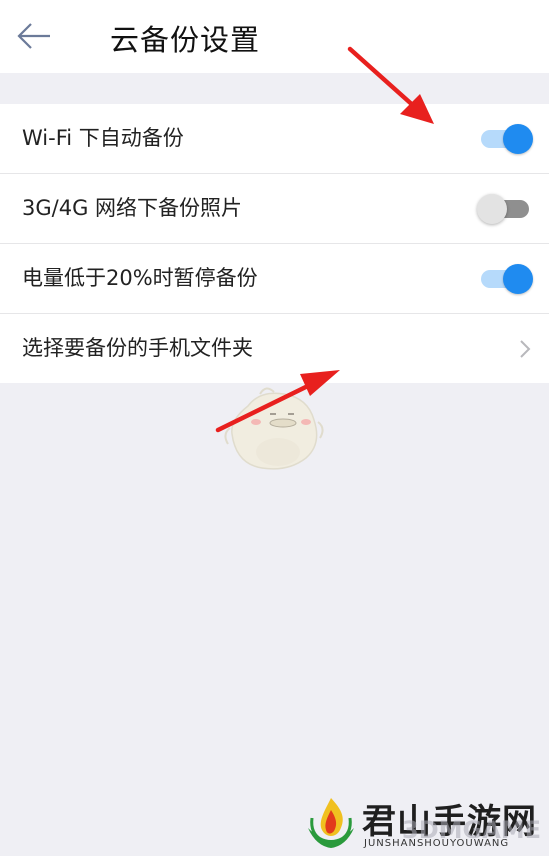 Image resolution: width=549 pixels, height=856 pixels. I want to click on mascot-illustration, so click(274, 428).